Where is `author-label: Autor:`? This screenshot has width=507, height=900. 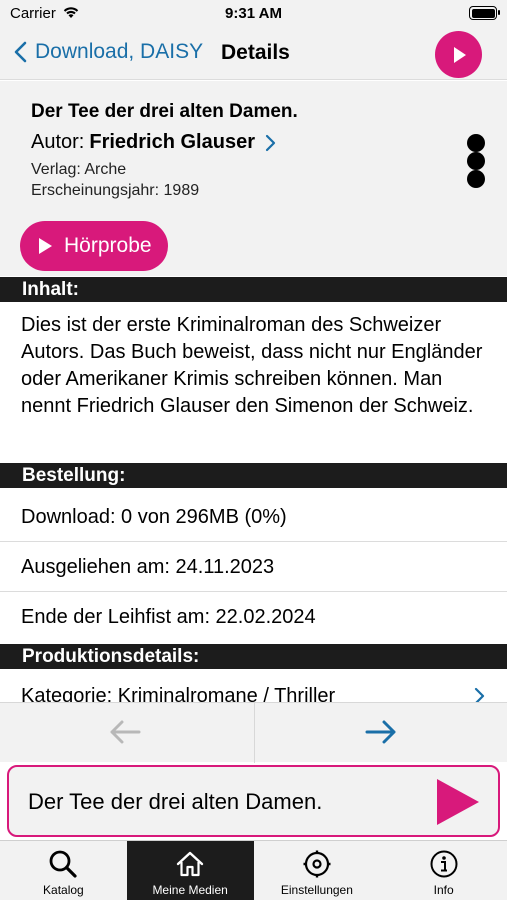 author-label: Autor: is located at coordinates (58, 142).